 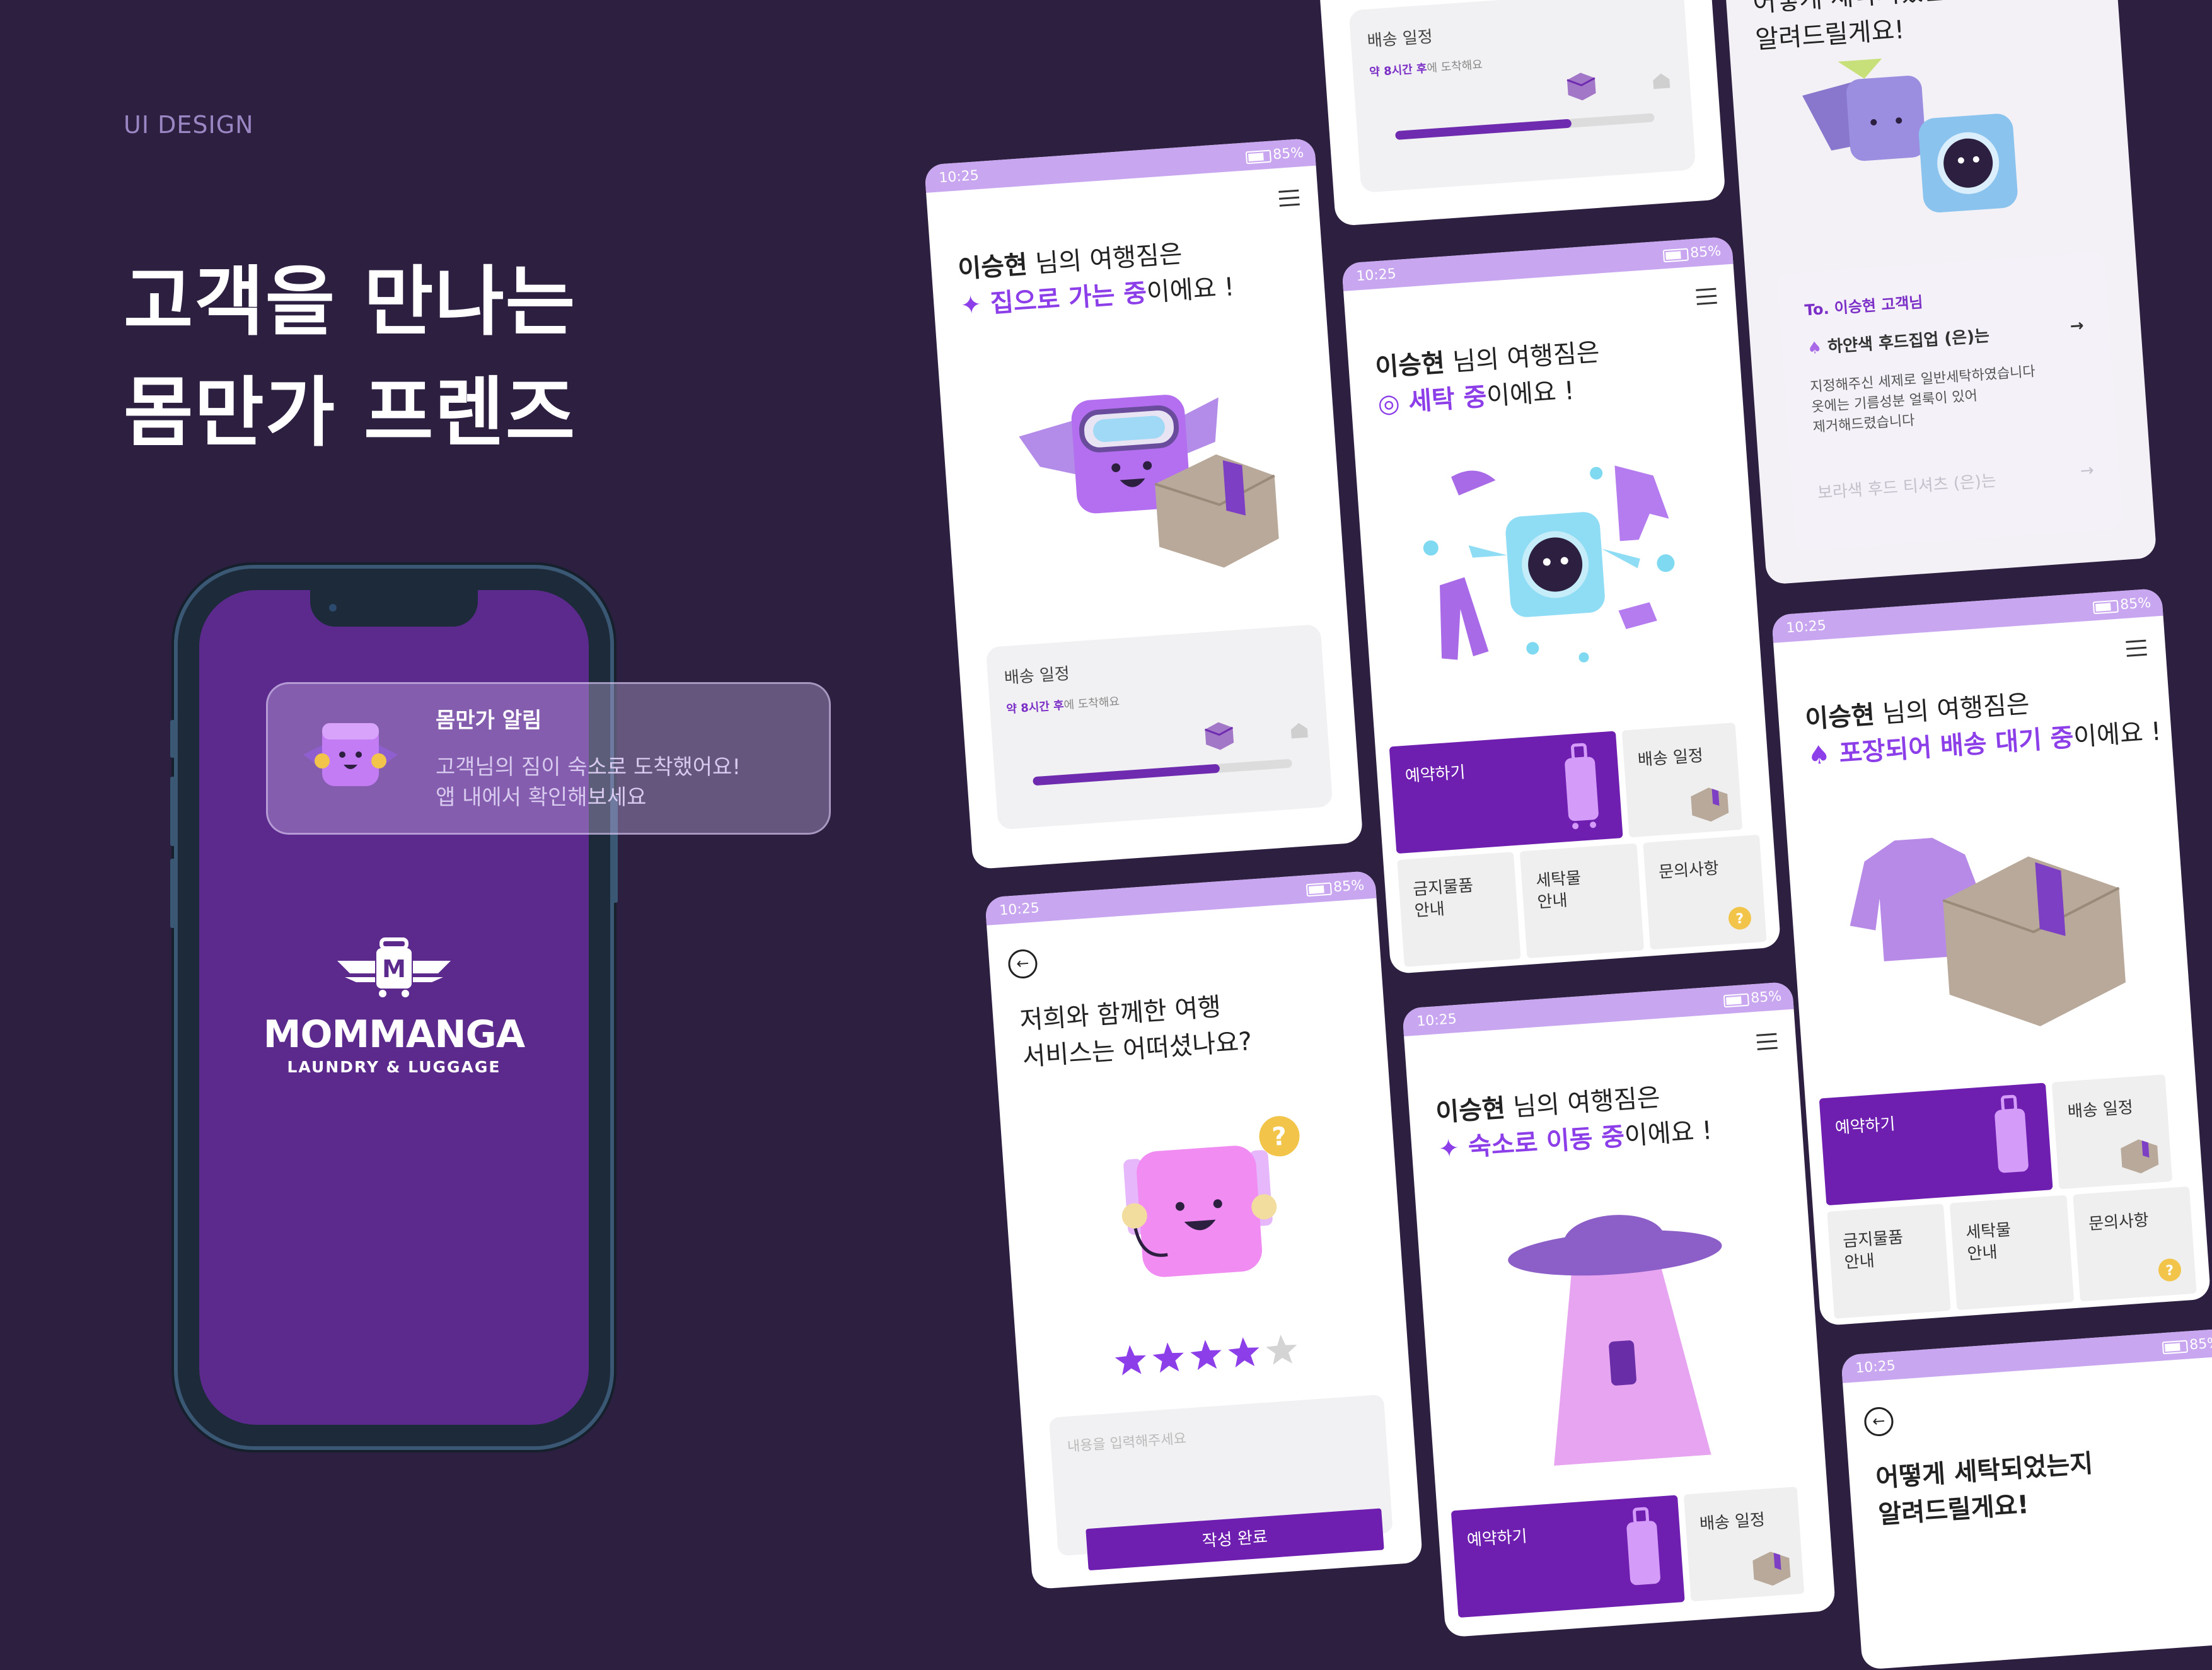 I want to click on report-item-2: 보라색 후드 티셔츠 (은)는 →, so click(x=1956, y=483).